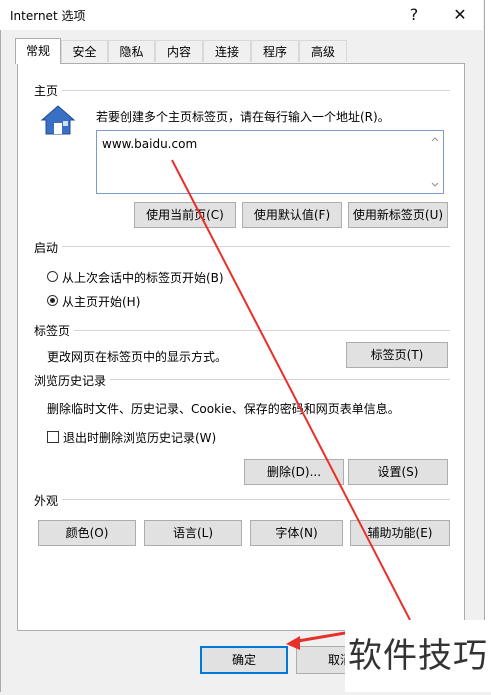 The width and height of the screenshot is (491, 695). I want to click on homepage-instruction: 若要创建多个主页标签页，请在每行输入一个地址(R)。, so click(243, 117).